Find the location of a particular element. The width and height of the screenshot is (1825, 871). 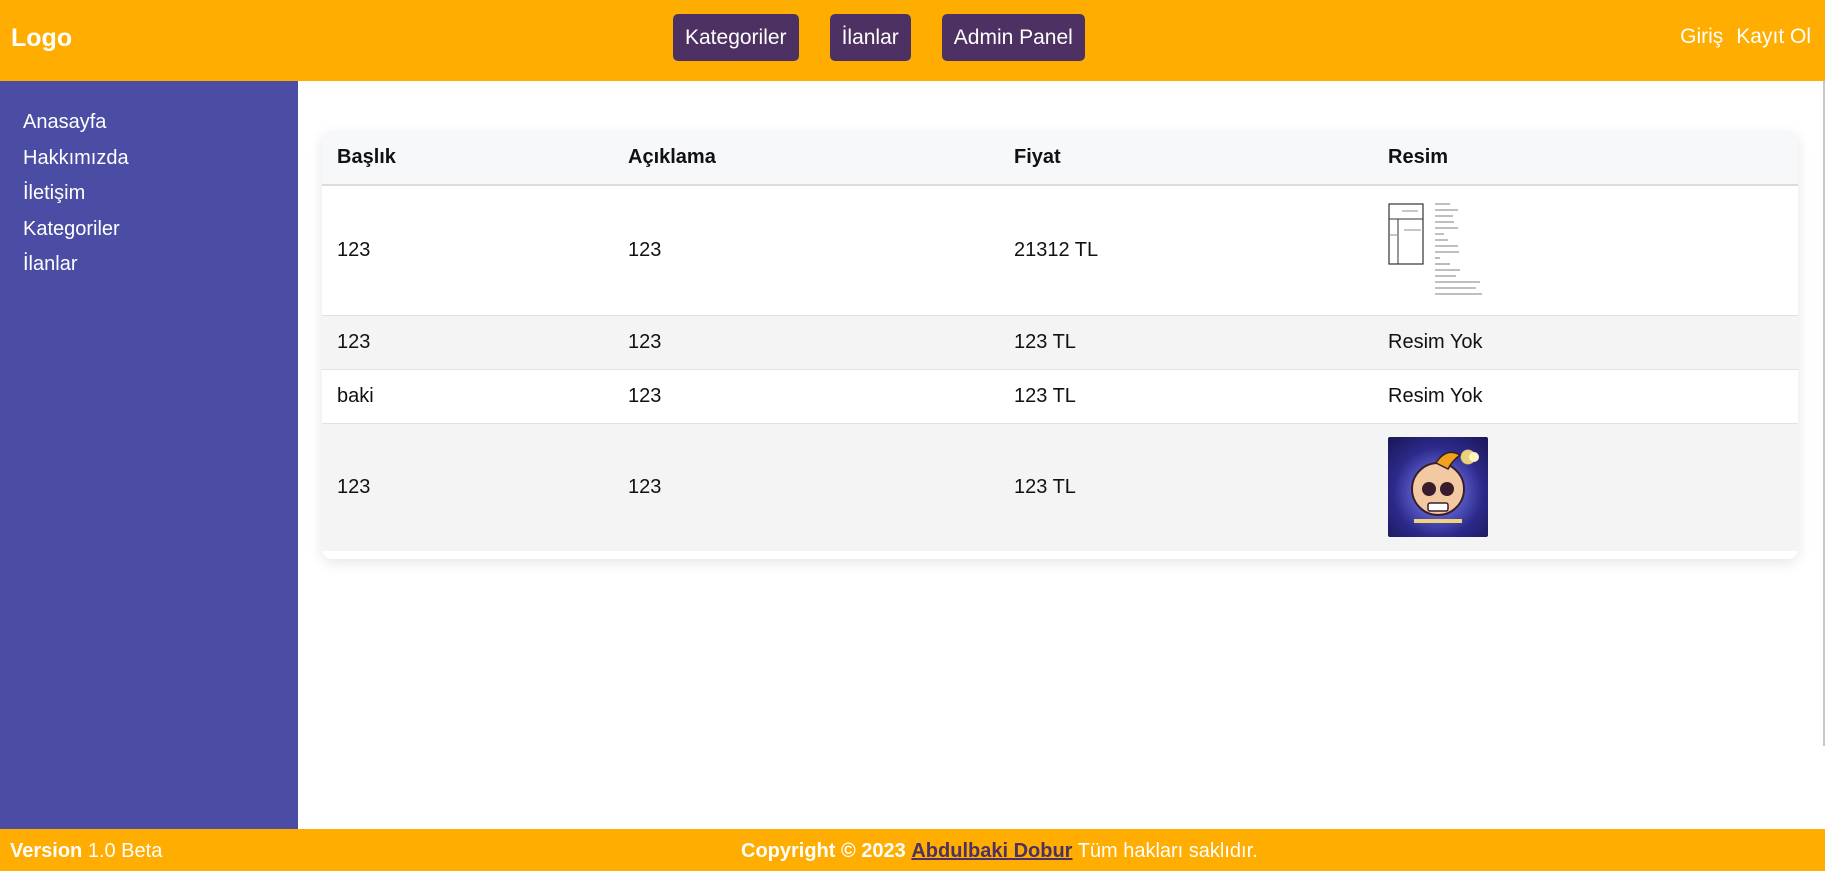

auth-links: Giriş Kayıt Ol is located at coordinates (1745, 37).